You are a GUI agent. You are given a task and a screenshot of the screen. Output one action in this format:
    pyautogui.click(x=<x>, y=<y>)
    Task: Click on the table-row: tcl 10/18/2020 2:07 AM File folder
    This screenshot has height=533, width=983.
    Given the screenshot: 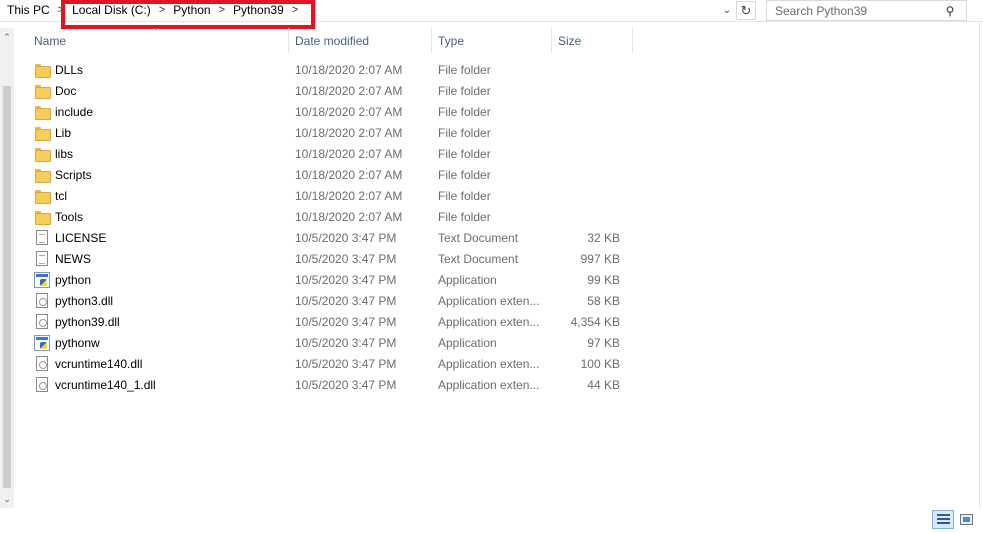 What is the action you would take?
    pyautogui.click(x=324, y=195)
    